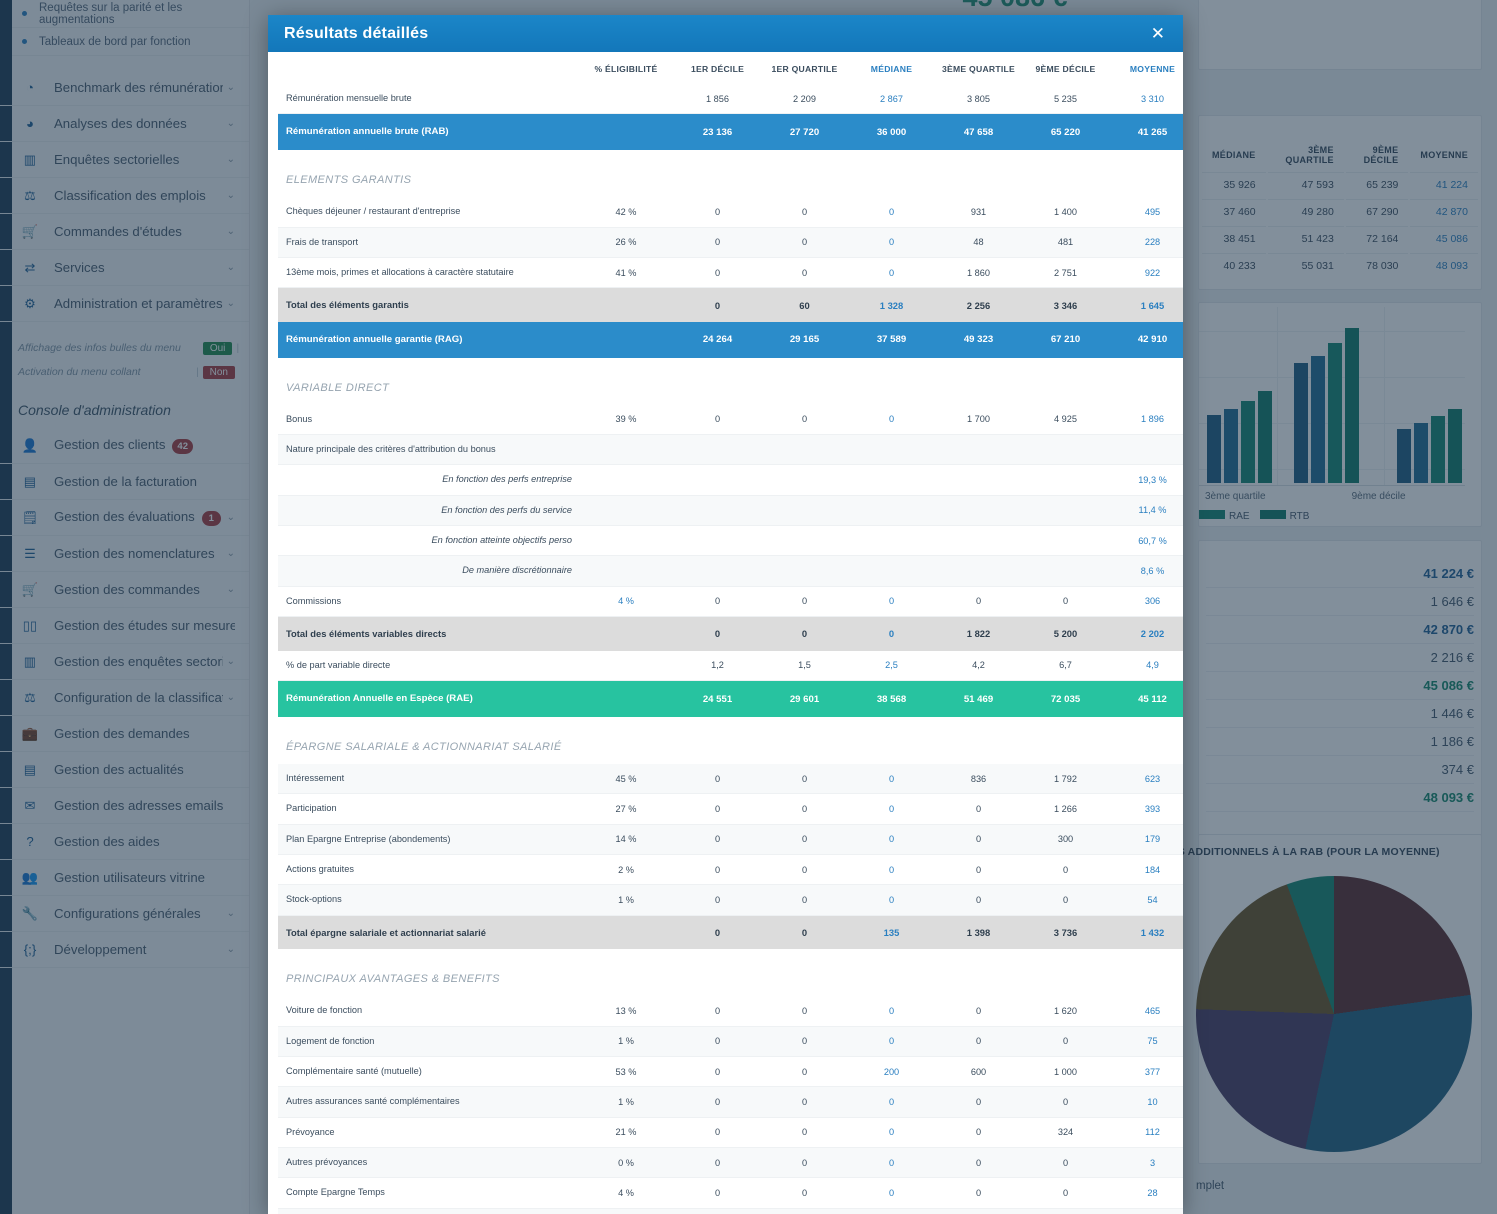 This screenshot has width=1497, height=1214. Describe the element at coordinates (1146, 212) in the screenshot. I see `row-cell: 495` at that location.